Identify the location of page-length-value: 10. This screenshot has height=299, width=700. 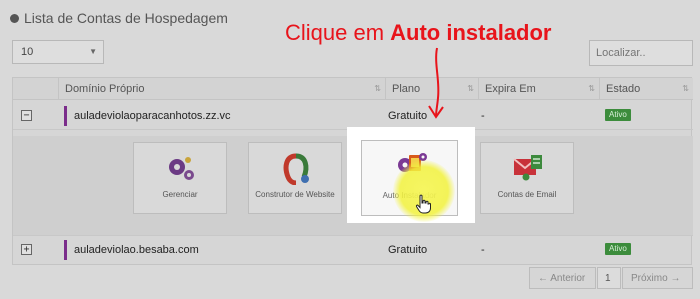
(27, 52).